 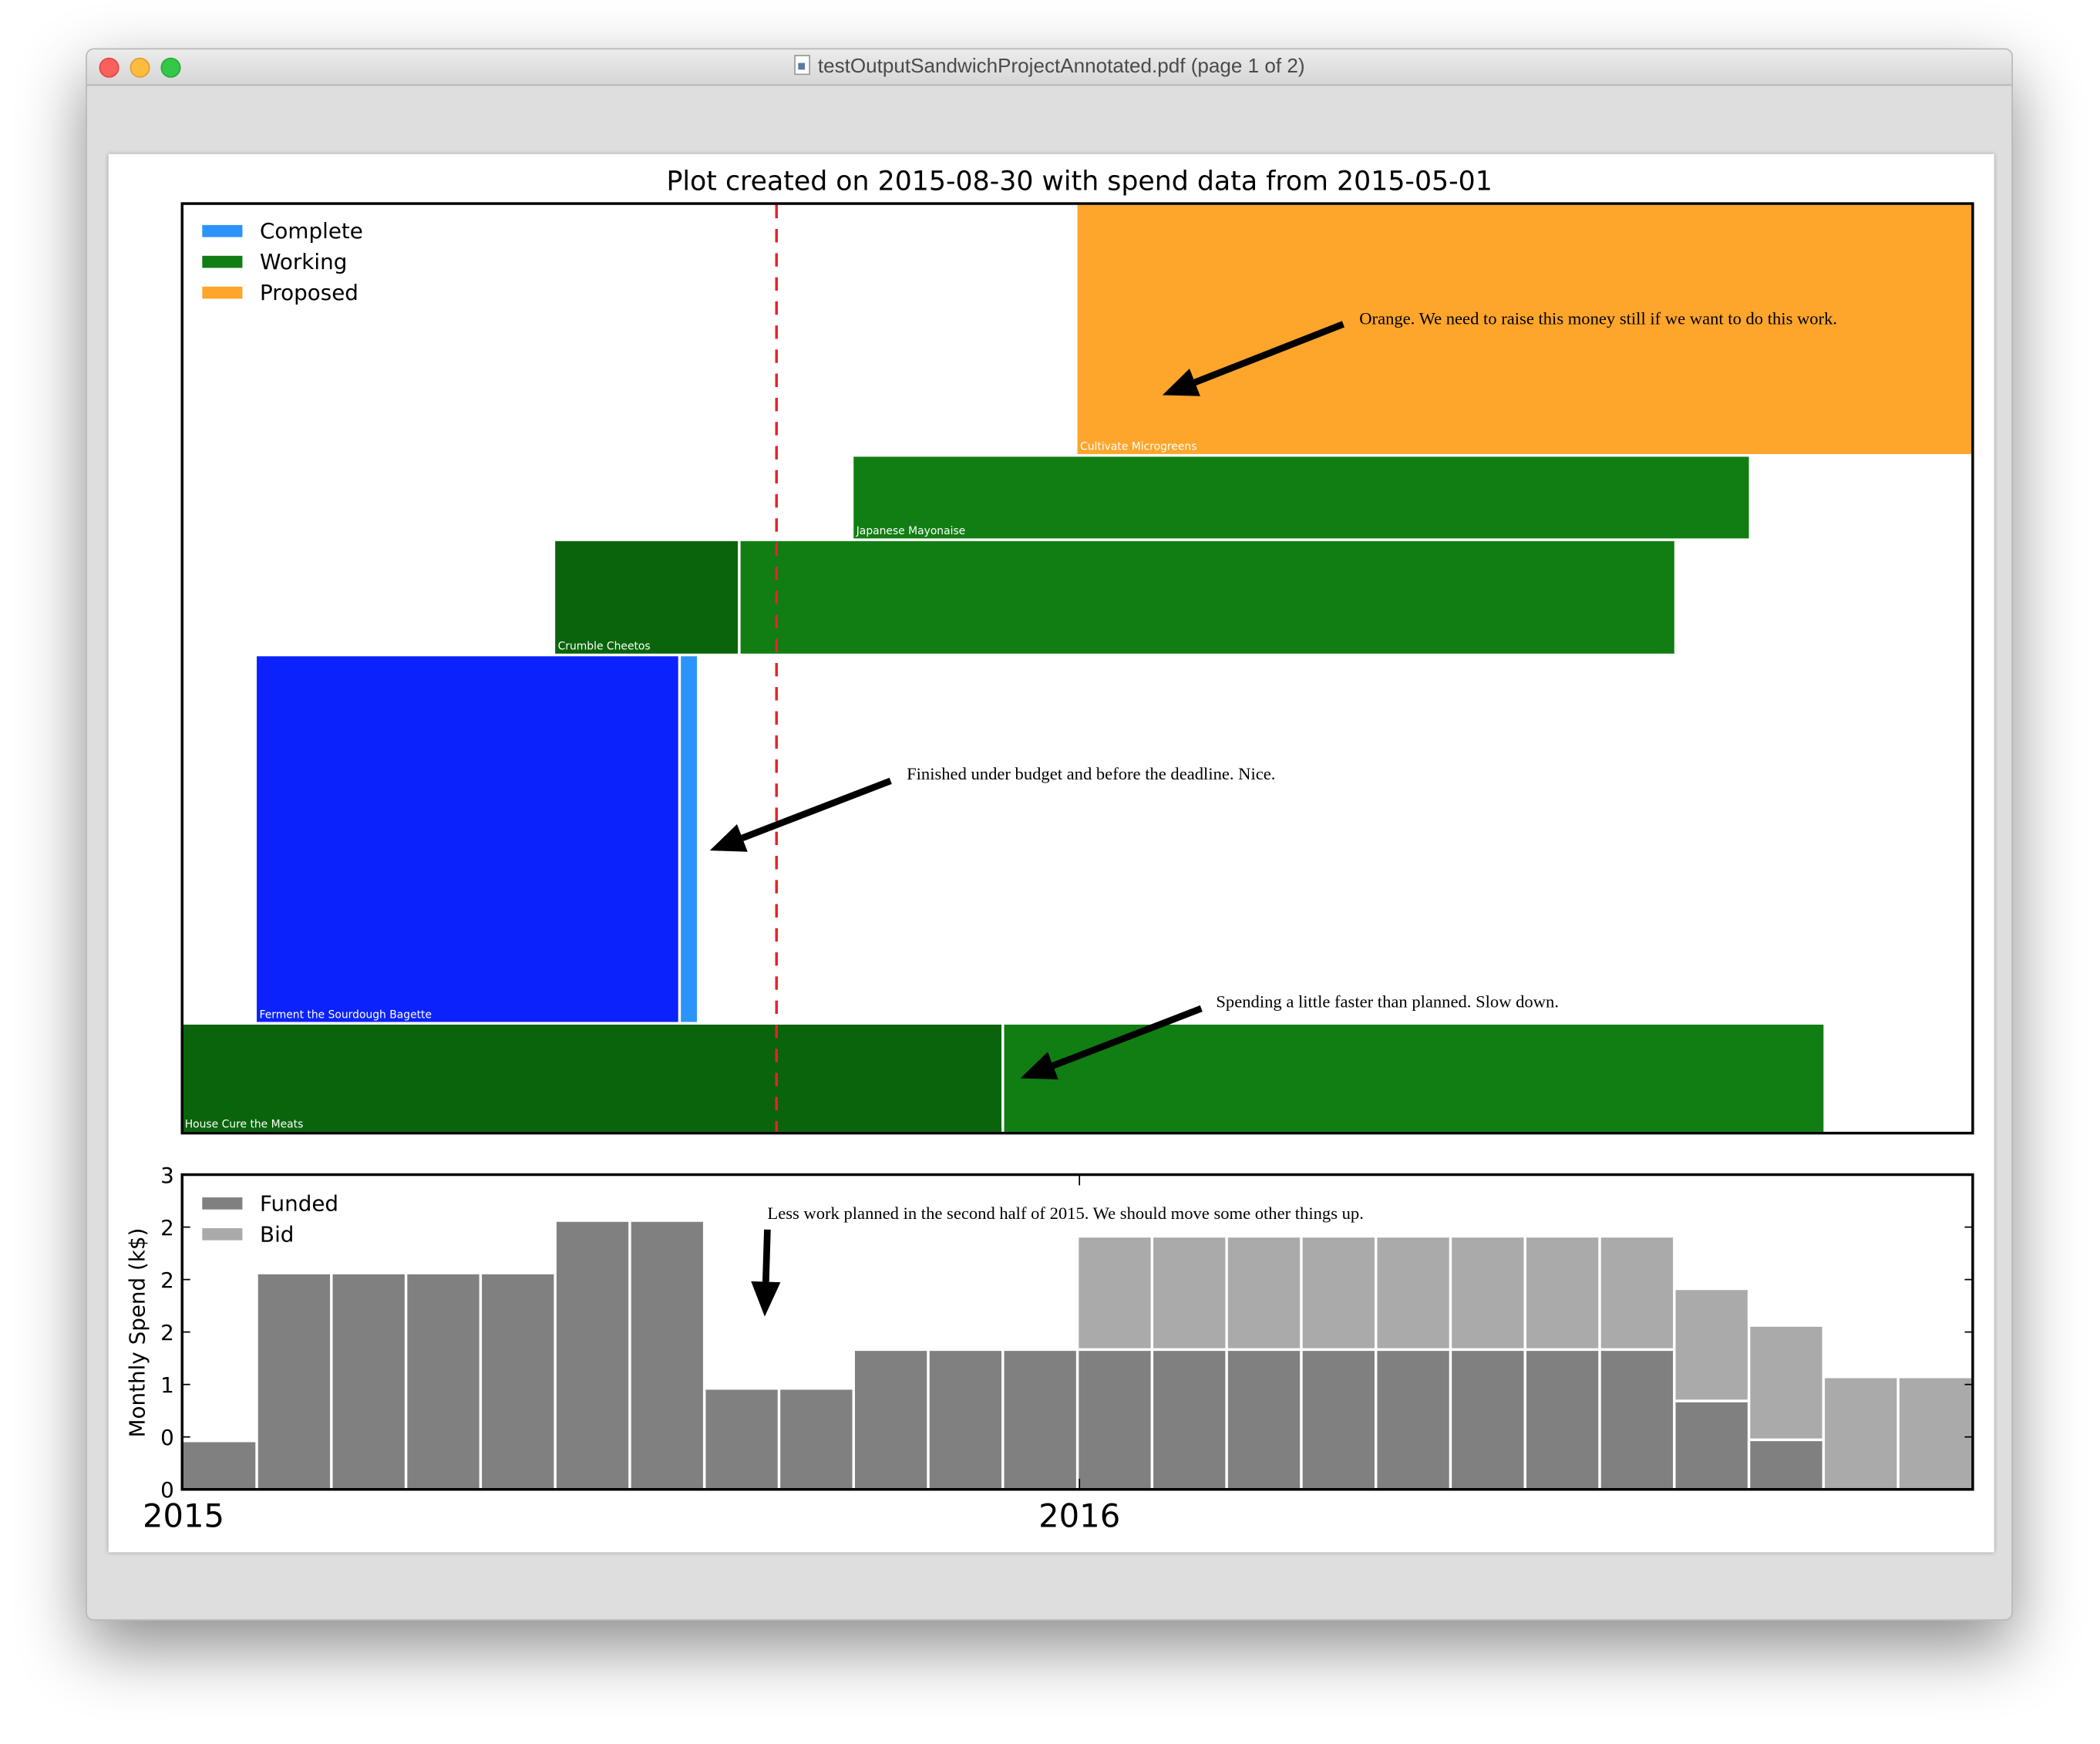 I want to click on gantt-task-label: Cultivate Microgreens, so click(x=1138, y=447).